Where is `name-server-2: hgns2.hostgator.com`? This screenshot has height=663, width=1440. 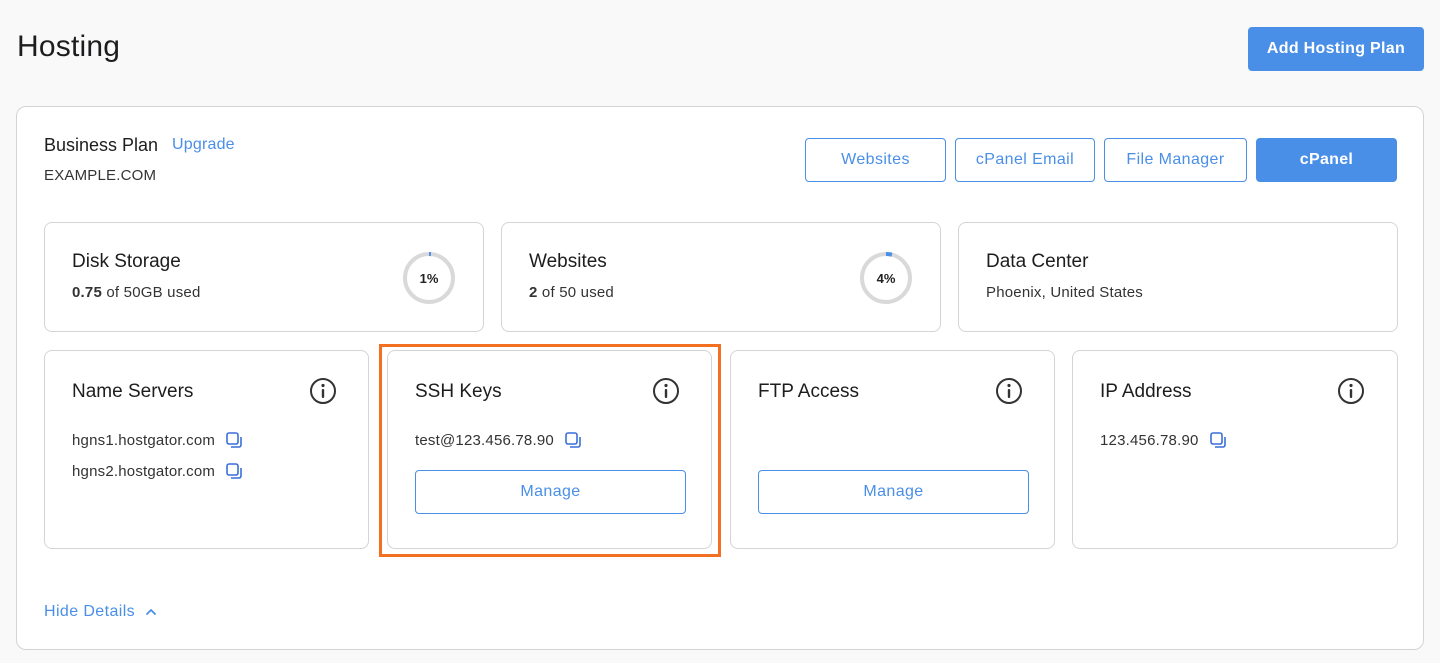 name-server-2: hgns2.hostgator.com is located at coordinates (144, 471).